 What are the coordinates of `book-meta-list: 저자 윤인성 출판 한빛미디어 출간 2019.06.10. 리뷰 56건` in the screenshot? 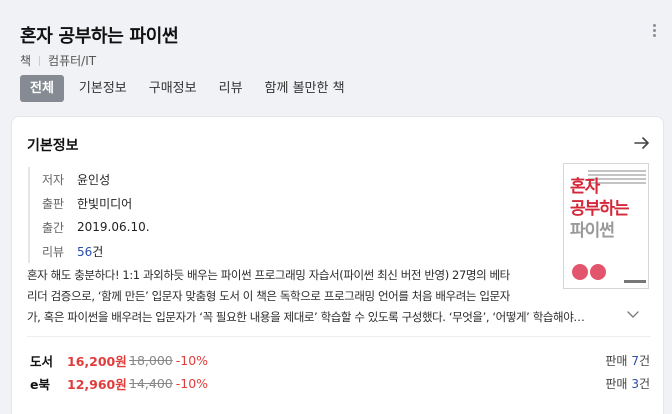 It's located at (178, 215).